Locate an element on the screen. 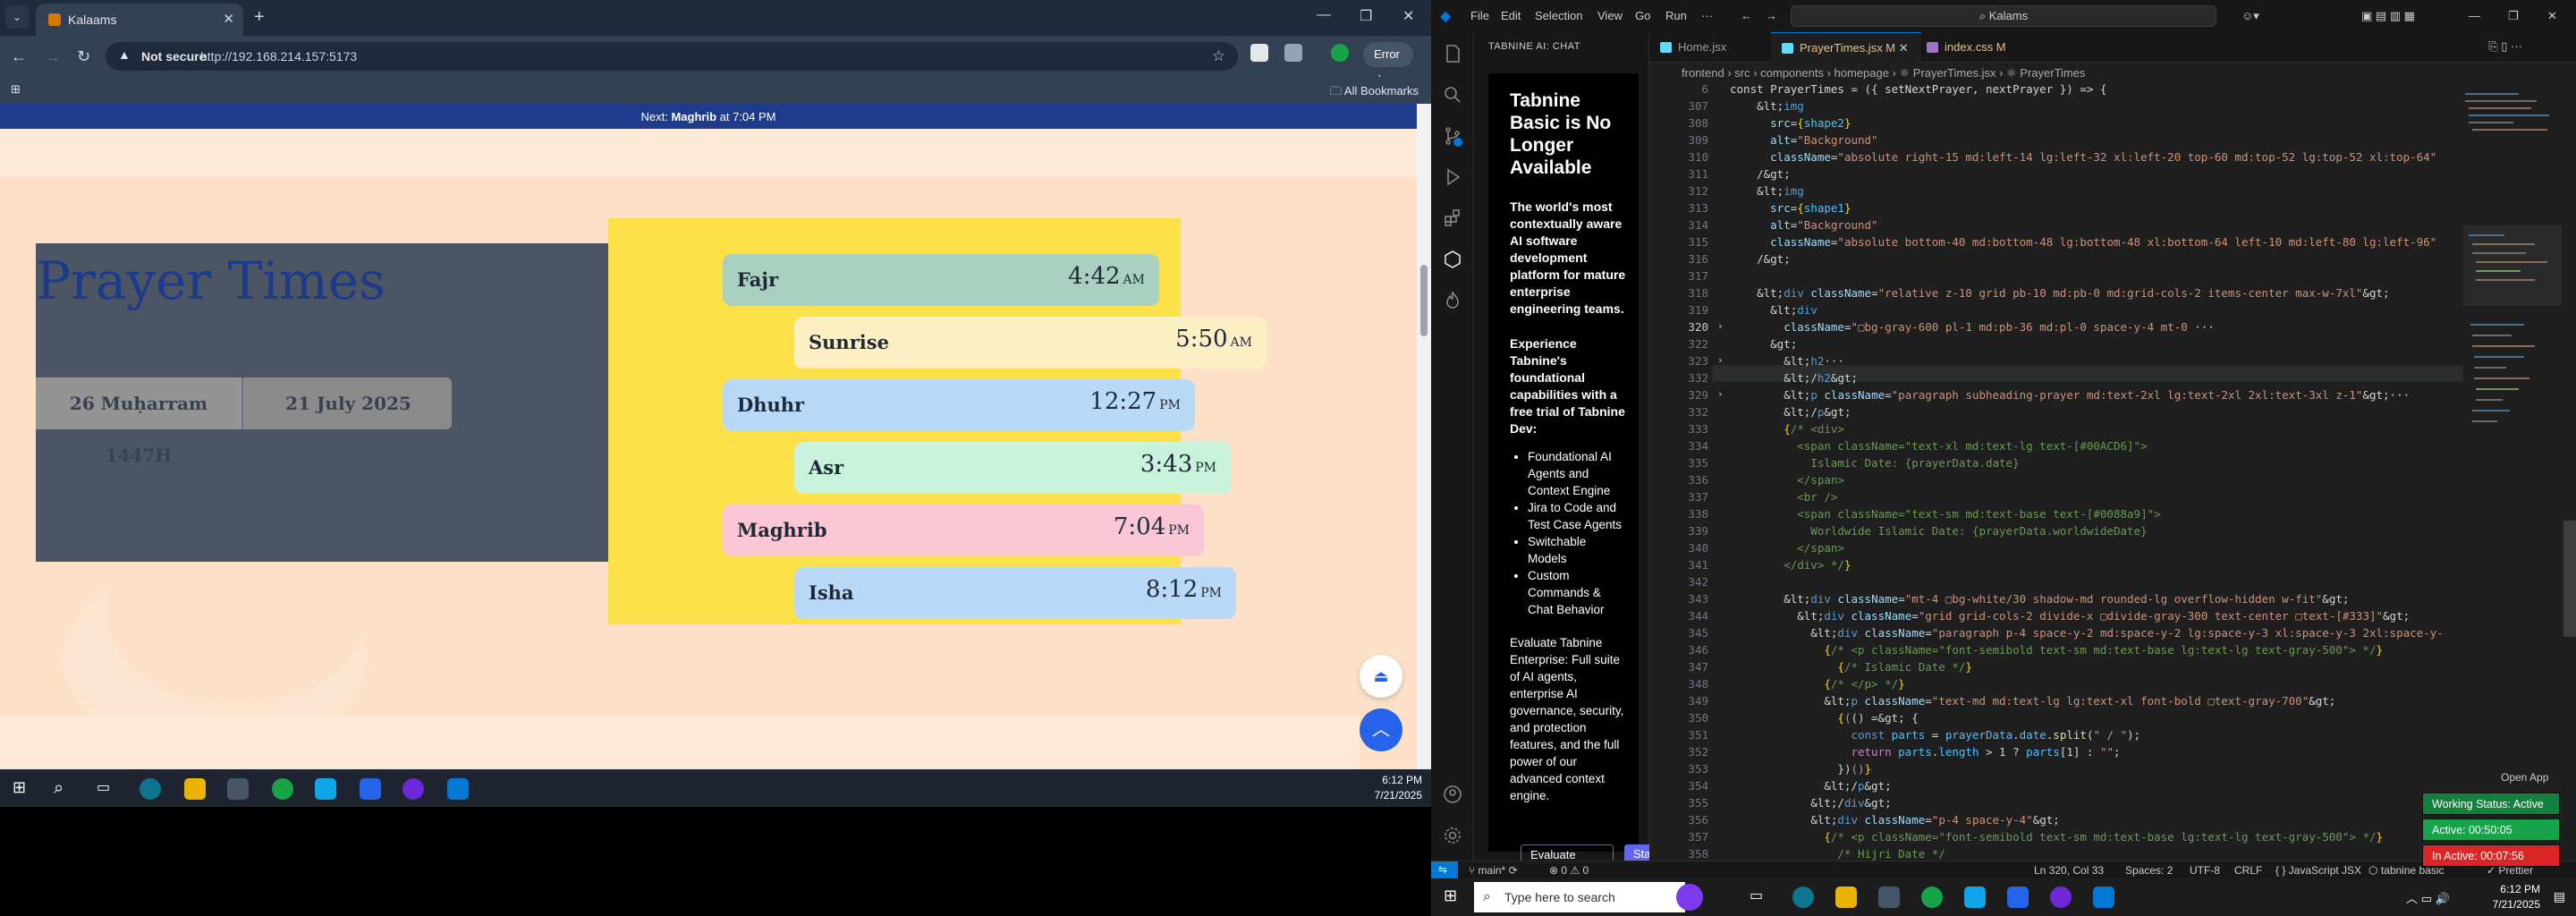 Image resolution: width=2576 pixels, height=916 pixels. remote-icon: ⇋ is located at coordinates (1444, 869).